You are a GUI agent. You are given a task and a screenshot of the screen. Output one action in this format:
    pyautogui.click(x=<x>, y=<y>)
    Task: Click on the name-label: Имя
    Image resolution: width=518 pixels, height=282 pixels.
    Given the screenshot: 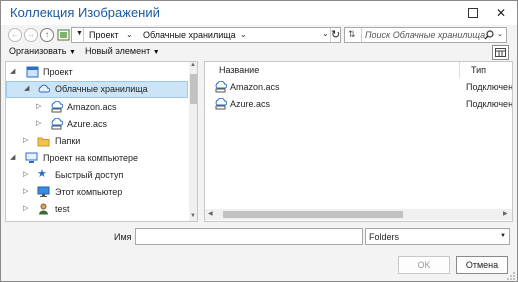 What is the action you would take?
    pyautogui.click(x=123, y=237)
    